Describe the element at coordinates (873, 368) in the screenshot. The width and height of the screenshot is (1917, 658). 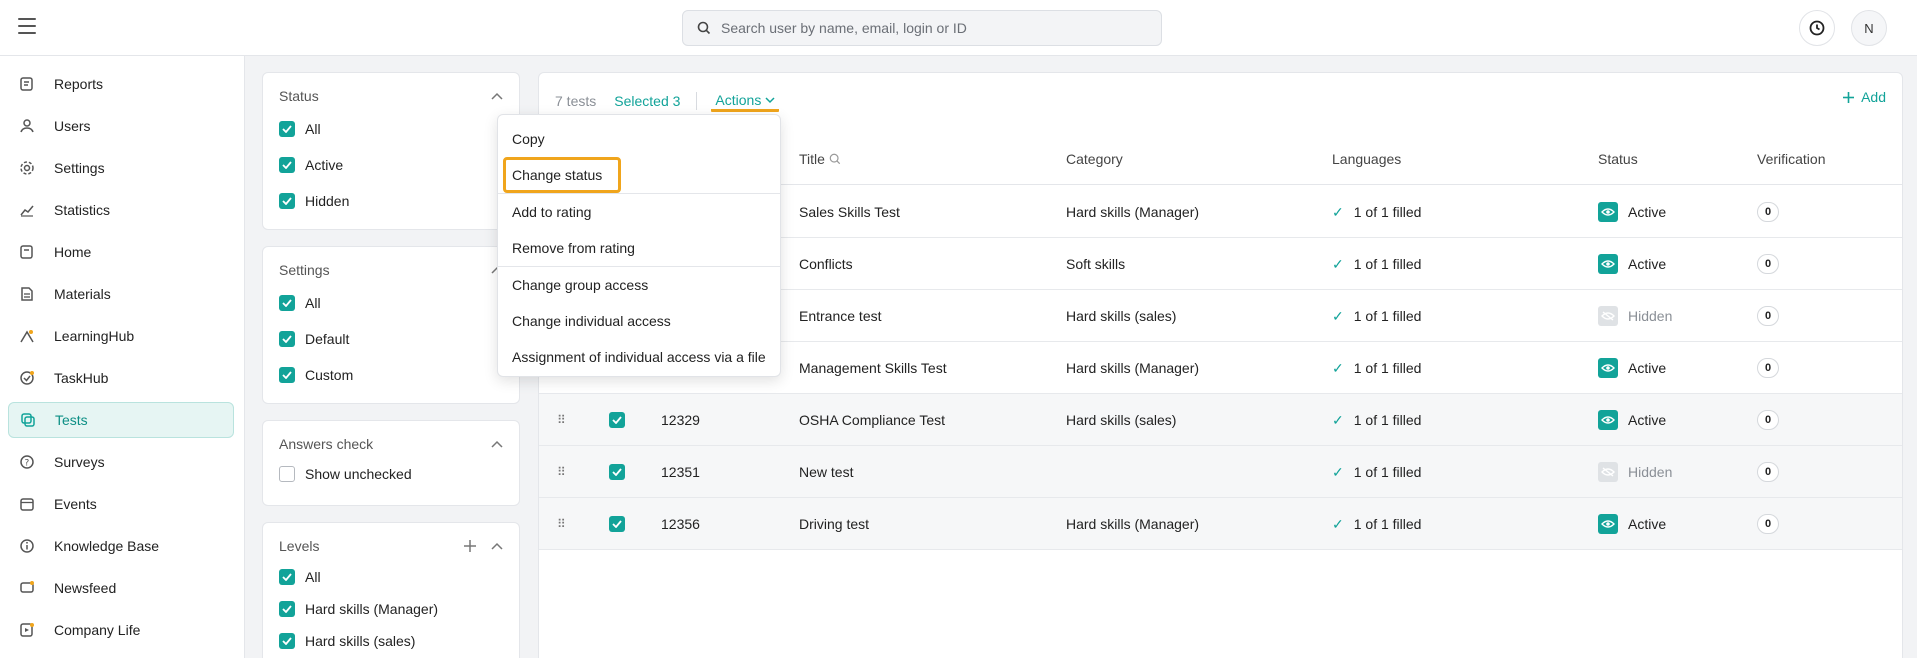
I see `row-title: Management Skills Test` at that location.